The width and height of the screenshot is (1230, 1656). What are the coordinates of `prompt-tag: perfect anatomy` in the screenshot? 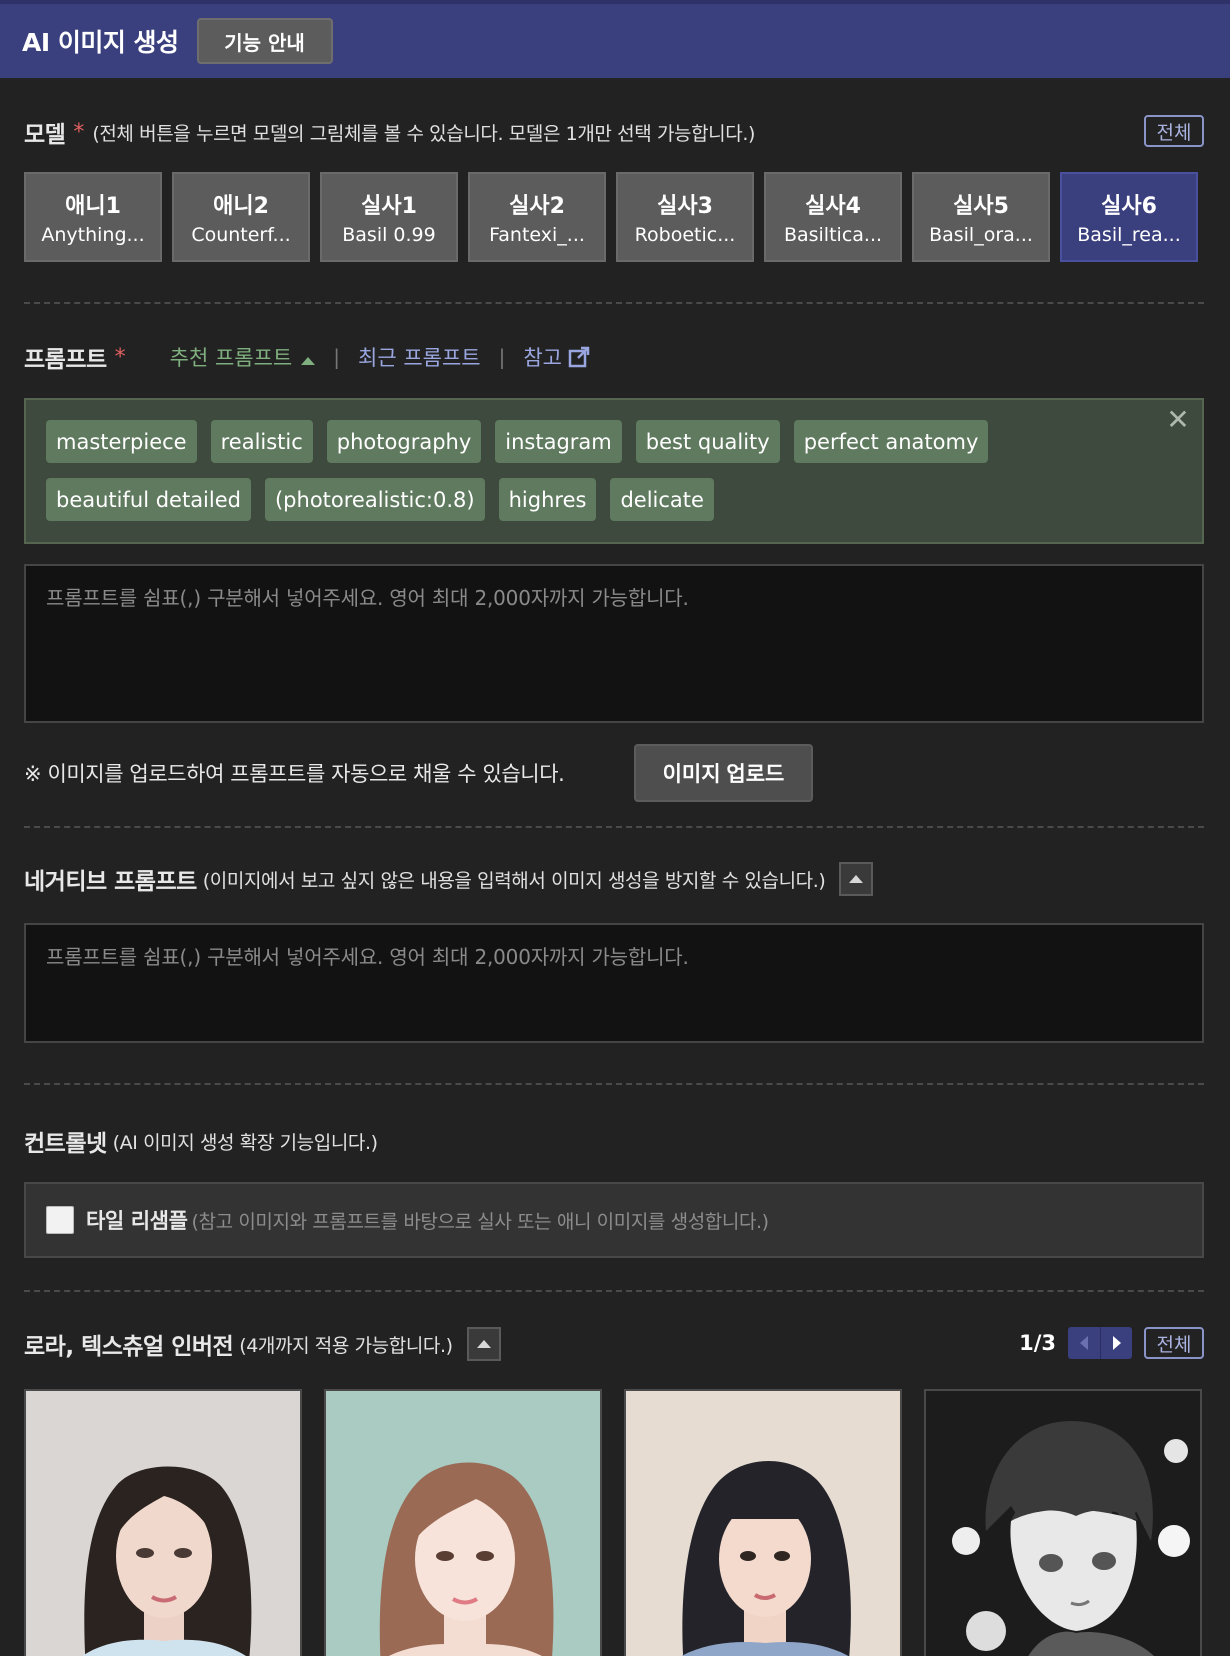 It's located at (891, 441).